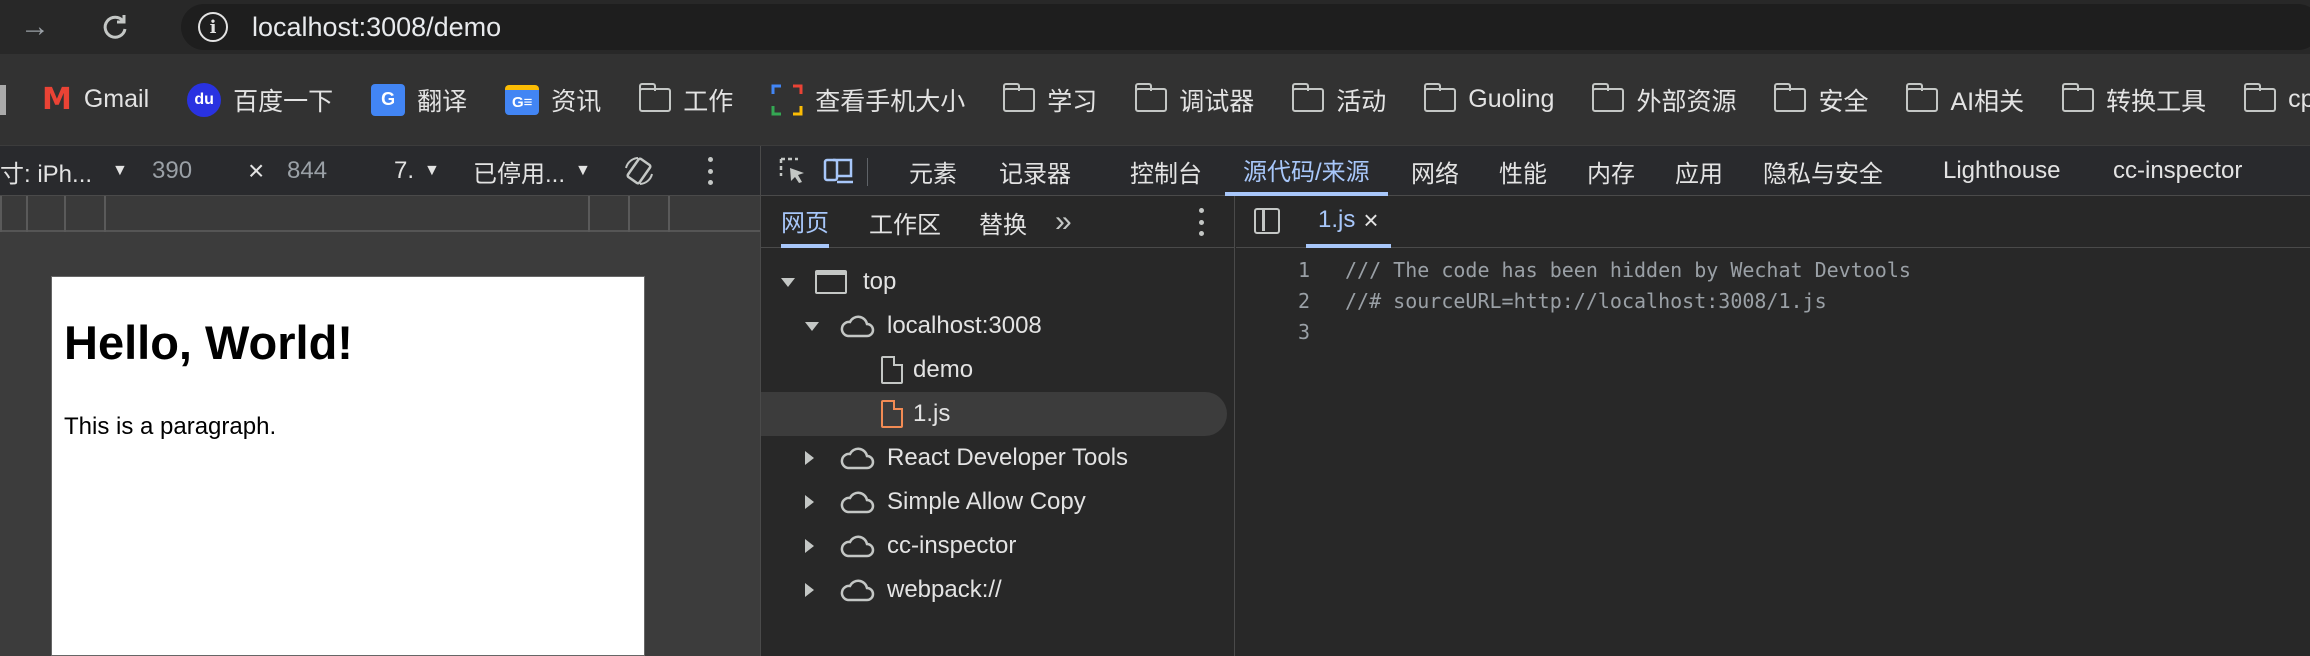 This screenshot has width=2310, height=656. Describe the element at coordinates (839, 171) in the screenshot. I see `device-toggle-button` at that location.